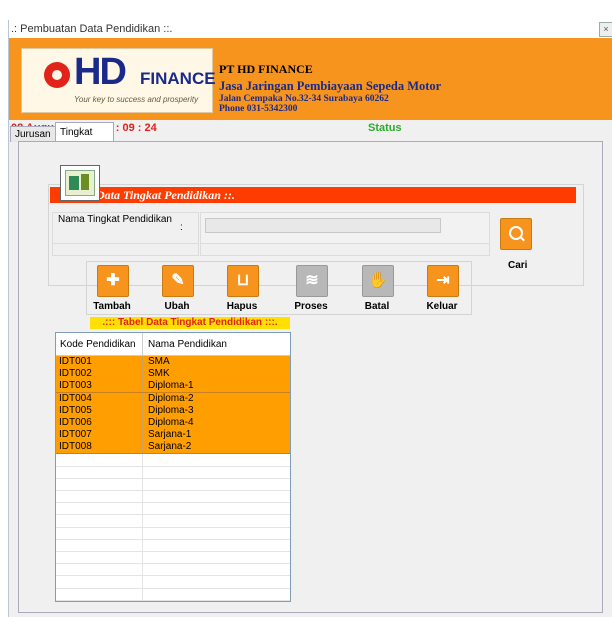 This screenshot has width=612, height=617. I want to click on empty-cell-left, so click(125, 249).